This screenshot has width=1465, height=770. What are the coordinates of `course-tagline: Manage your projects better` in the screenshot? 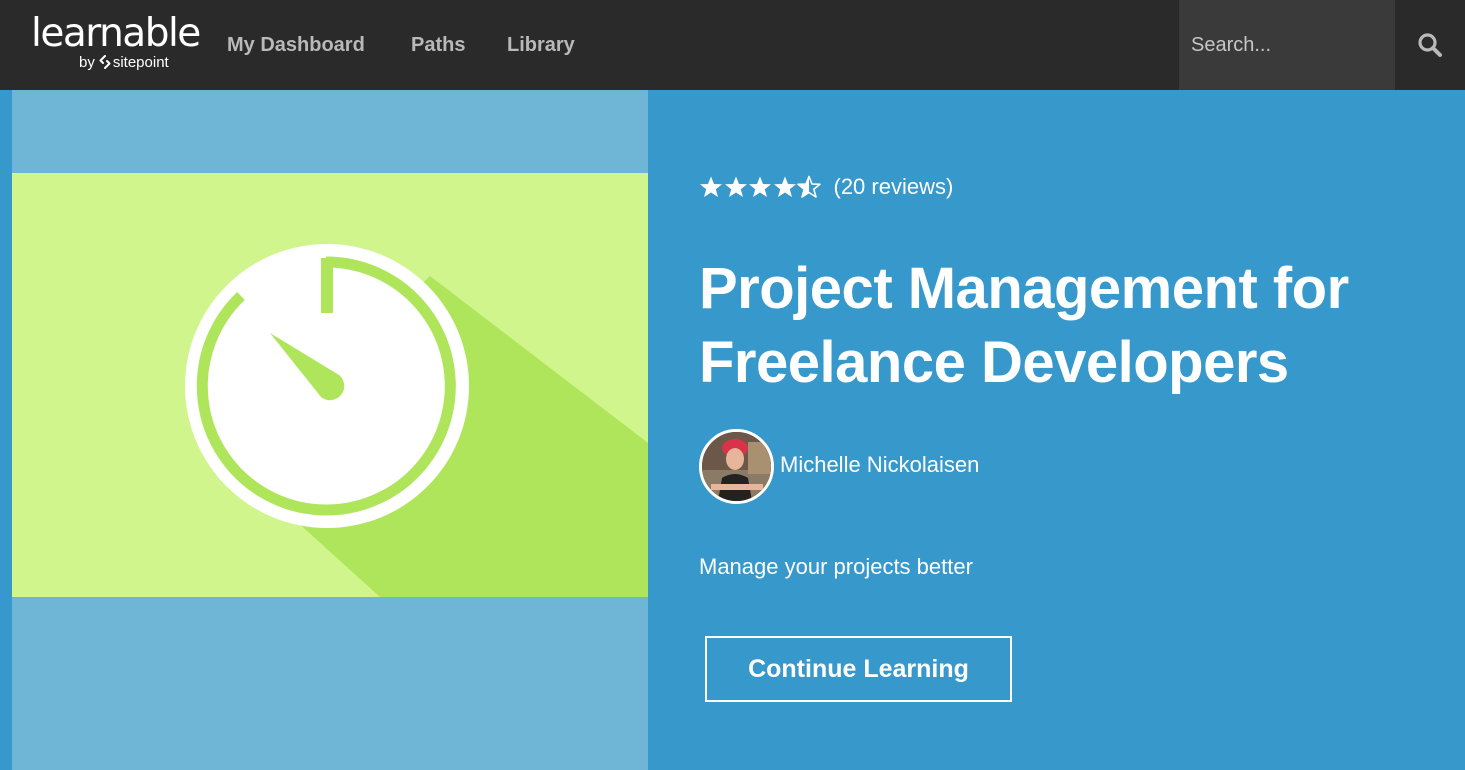 It's located at (836, 566).